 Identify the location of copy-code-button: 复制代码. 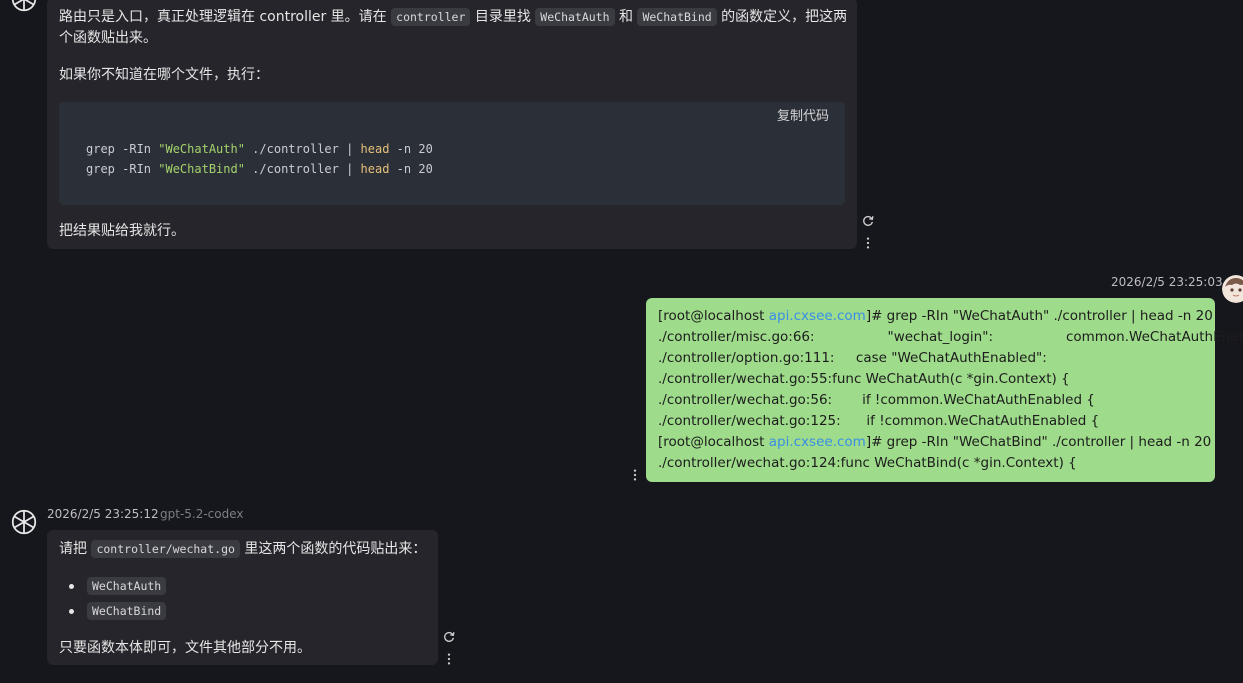
(803, 116).